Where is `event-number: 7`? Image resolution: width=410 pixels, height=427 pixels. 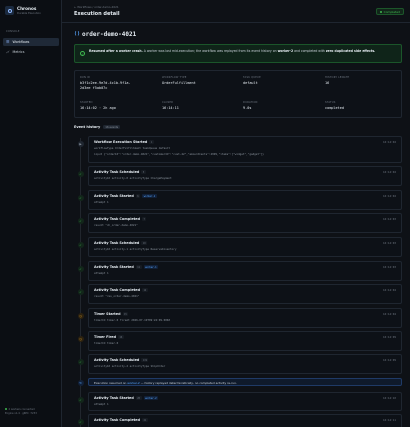
event-number: 7 is located at coordinates (144, 219).